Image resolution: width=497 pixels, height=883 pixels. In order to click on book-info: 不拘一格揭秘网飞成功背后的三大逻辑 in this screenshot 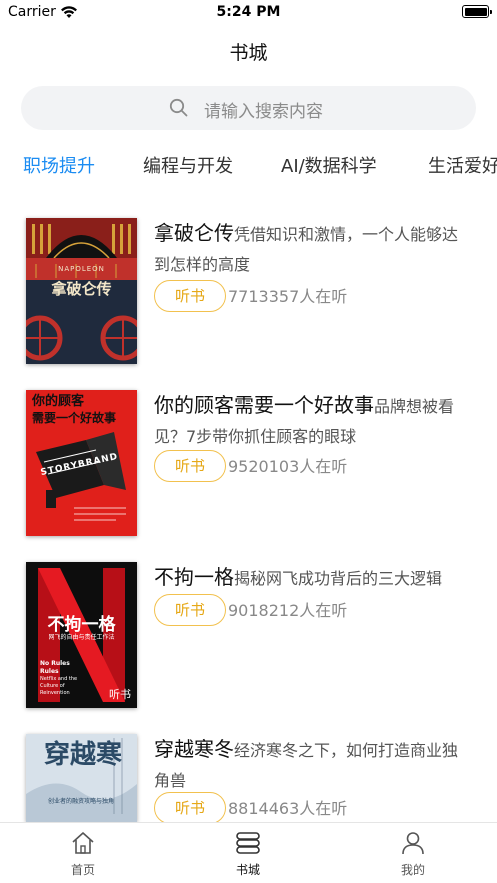, I will do `click(311, 578)`.